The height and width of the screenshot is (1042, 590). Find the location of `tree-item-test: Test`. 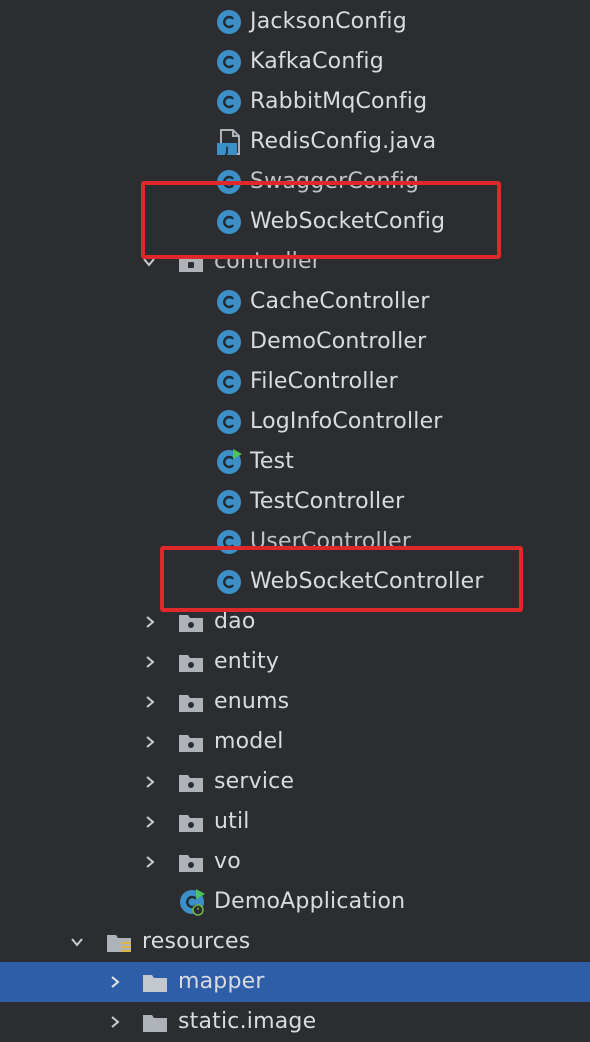

tree-item-test: Test is located at coordinates (295, 462).